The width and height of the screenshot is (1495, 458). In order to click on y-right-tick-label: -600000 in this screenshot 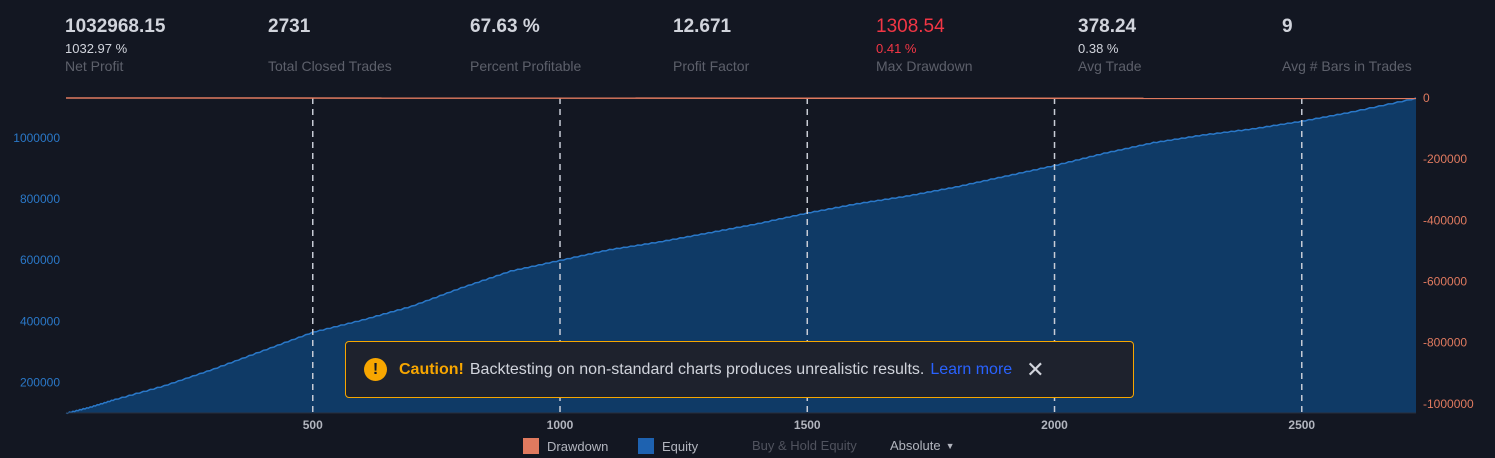, I will do `click(1445, 281)`.